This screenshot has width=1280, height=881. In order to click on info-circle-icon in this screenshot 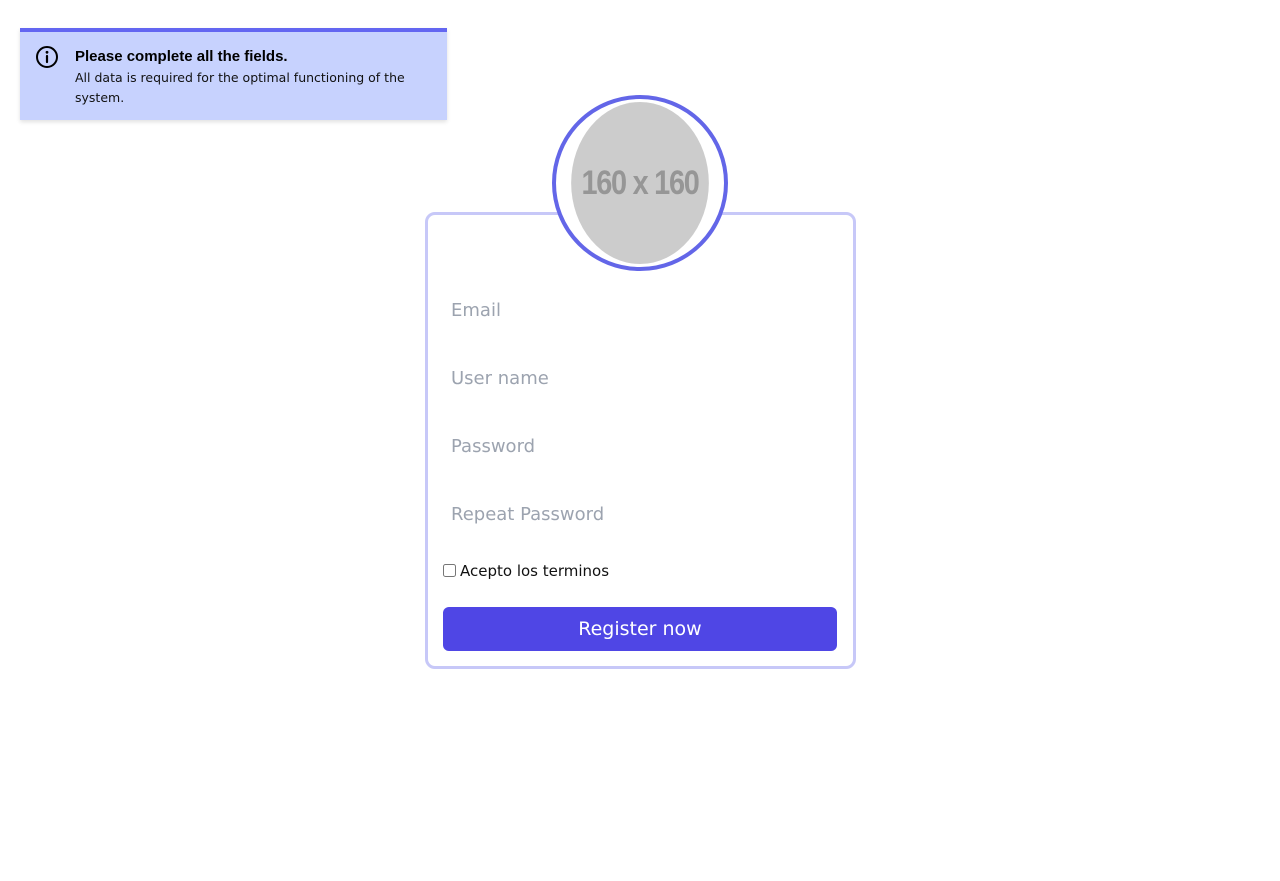, I will do `click(47, 57)`.